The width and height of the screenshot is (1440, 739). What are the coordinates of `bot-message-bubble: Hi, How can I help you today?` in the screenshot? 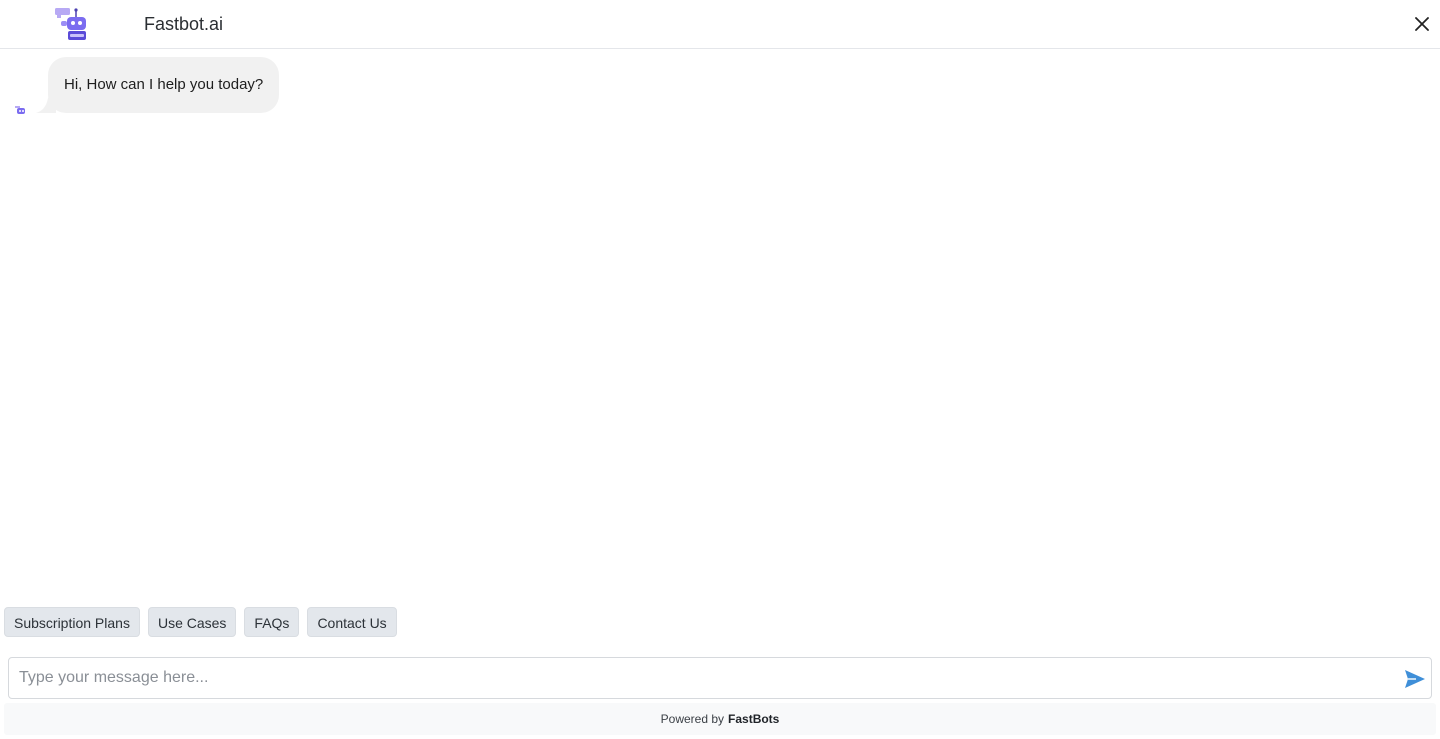 It's located at (164, 85).